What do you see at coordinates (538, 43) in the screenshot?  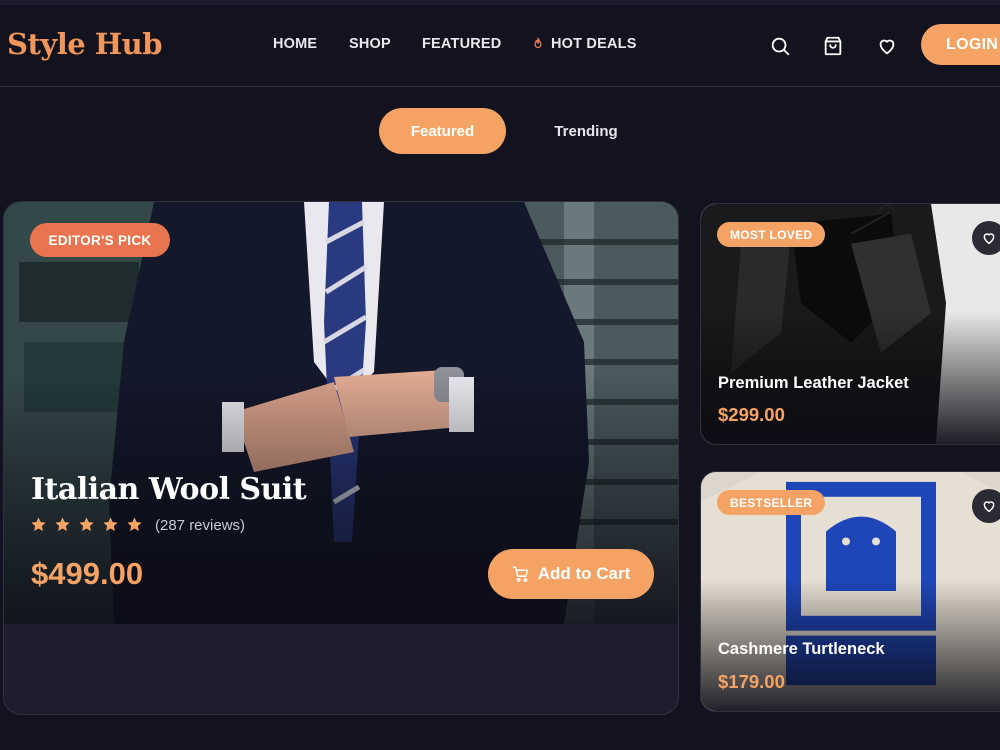 I see `flame-icon` at bounding box center [538, 43].